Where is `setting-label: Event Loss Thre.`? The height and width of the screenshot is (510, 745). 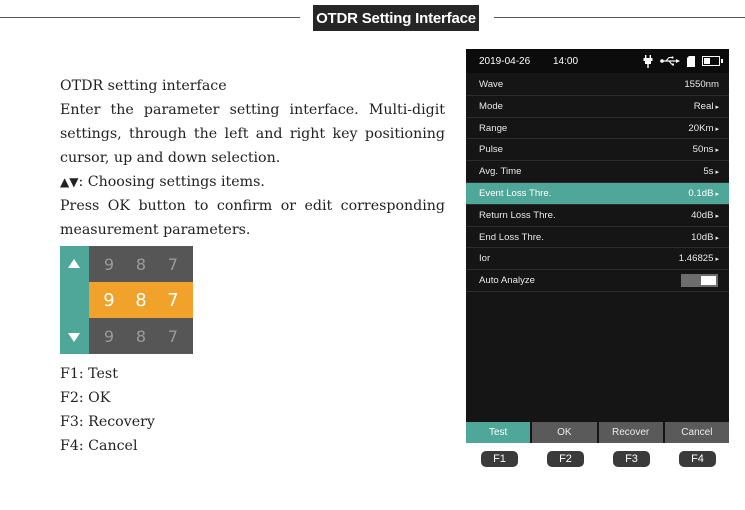 setting-label: Event Loss Thre. is located at coordinates (515, 193).